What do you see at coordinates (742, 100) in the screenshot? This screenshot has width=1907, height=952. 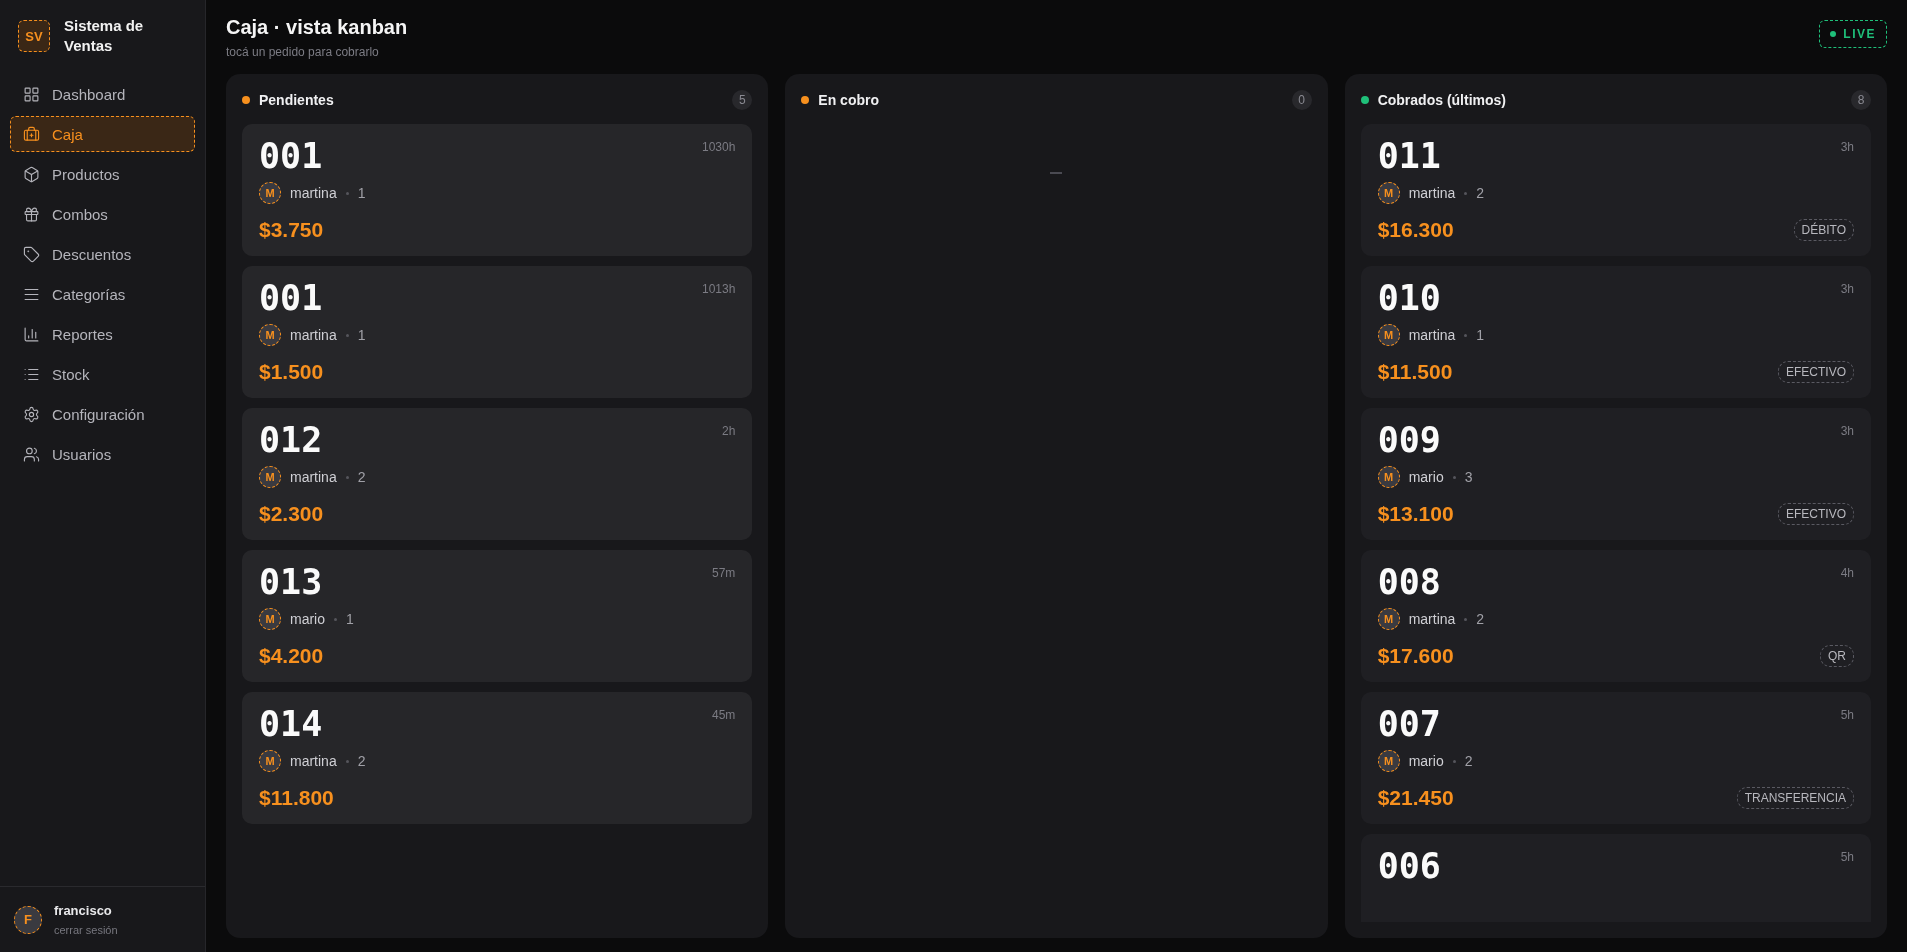 I see `column-count: 5` at bounding box center [742, 100].